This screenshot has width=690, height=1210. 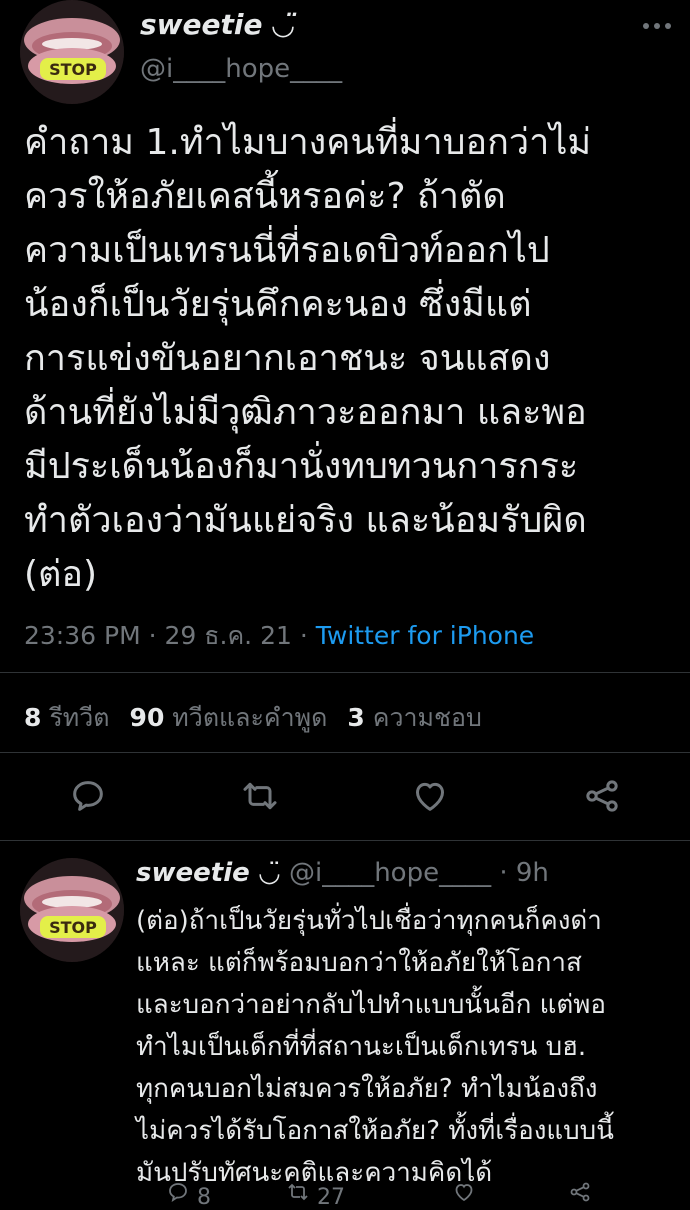 I want to click on tweet-text-line: มีประเด็นน้องก็มานั่งทบทวนการกระ, so click(x=301, y=466).